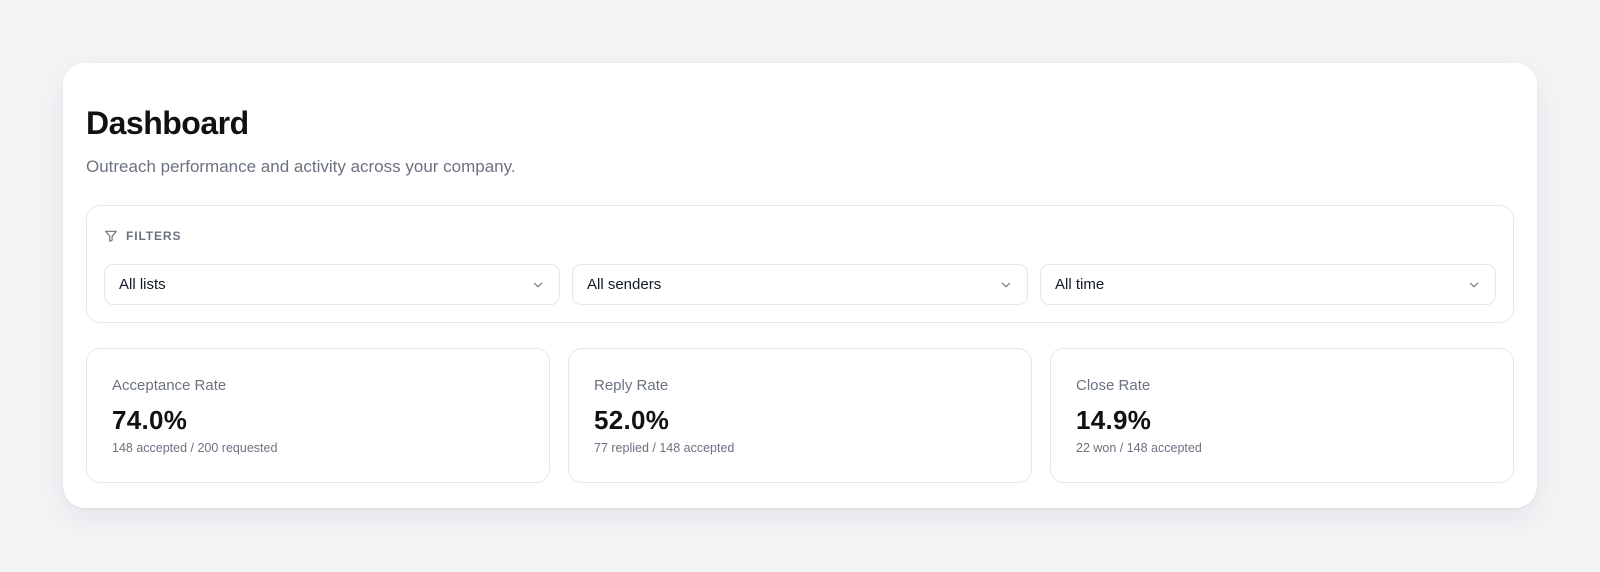  I want to click on time-select-value: All time, so click(1080, 284).